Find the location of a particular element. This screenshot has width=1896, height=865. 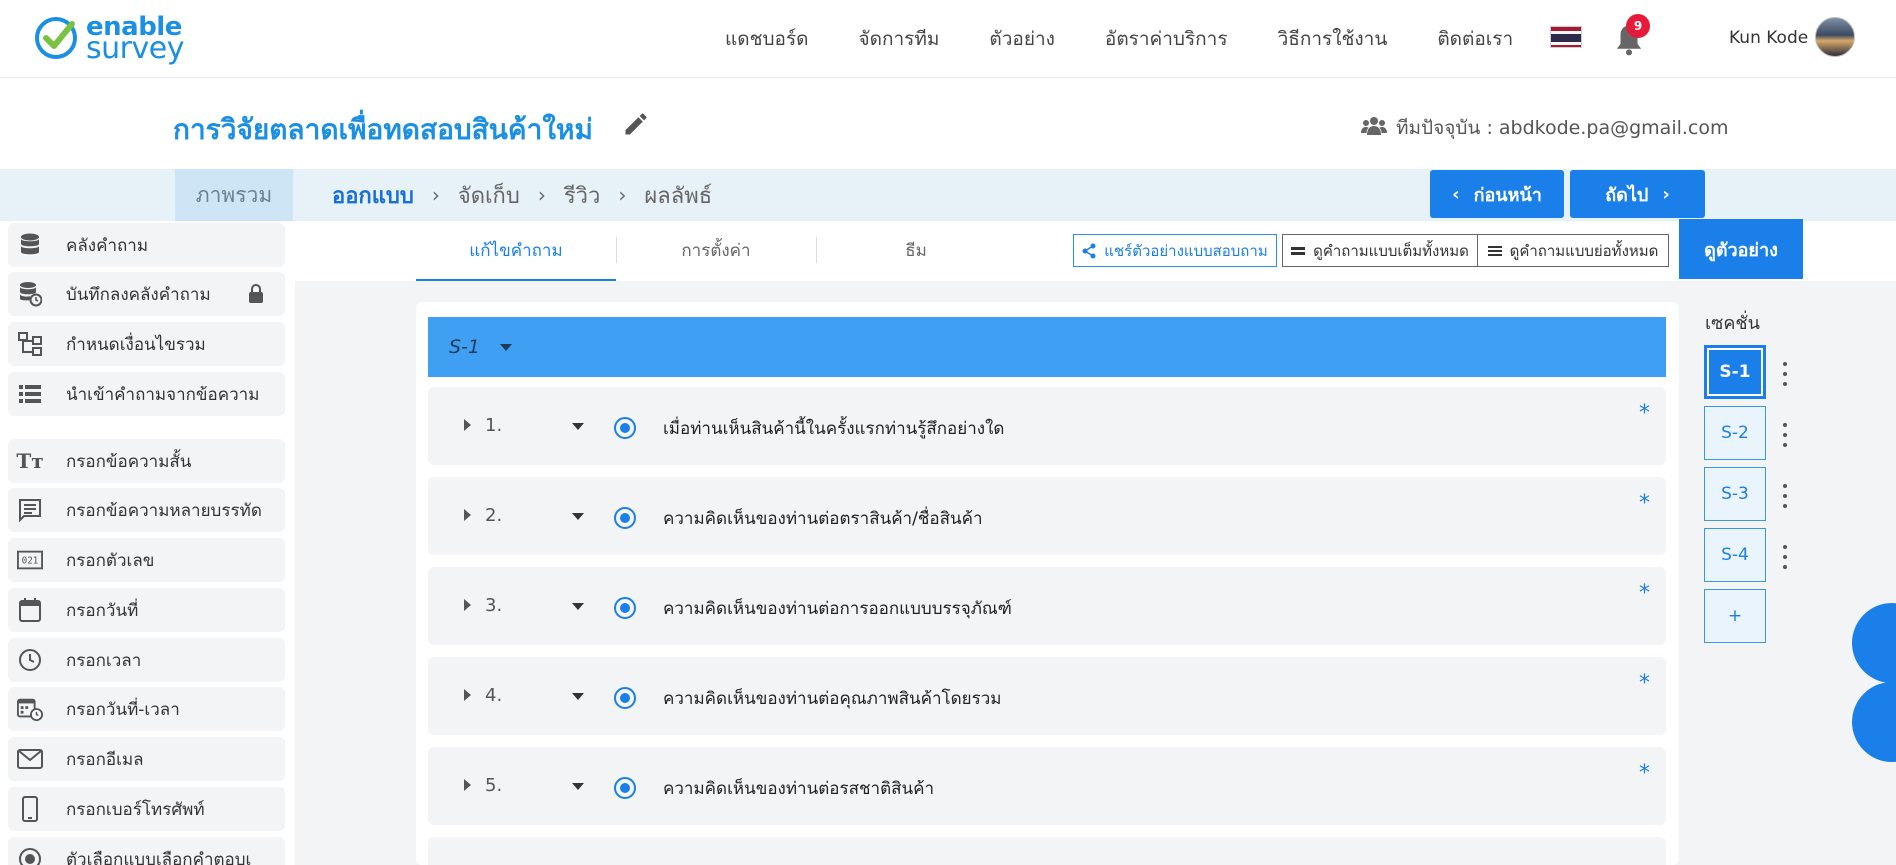

step-results: ผลลัพธ์ is located at coordinates (678, 195).